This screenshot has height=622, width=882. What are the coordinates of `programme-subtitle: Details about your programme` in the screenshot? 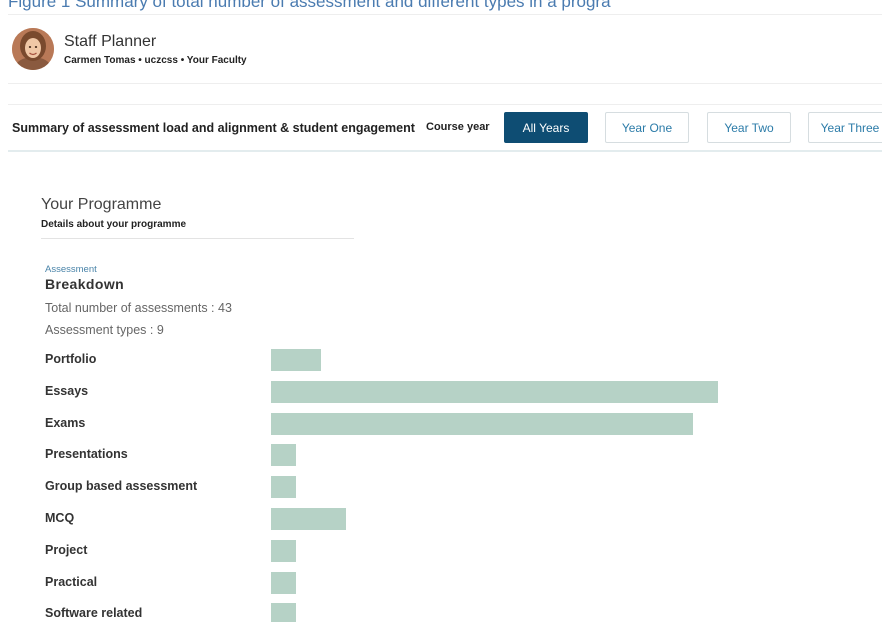 It's located at (114, 224).